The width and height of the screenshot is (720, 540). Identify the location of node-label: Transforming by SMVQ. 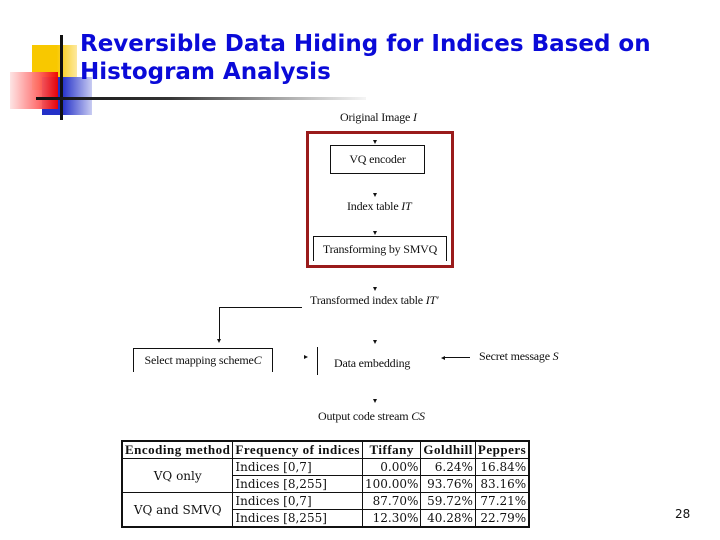
(380, 248).